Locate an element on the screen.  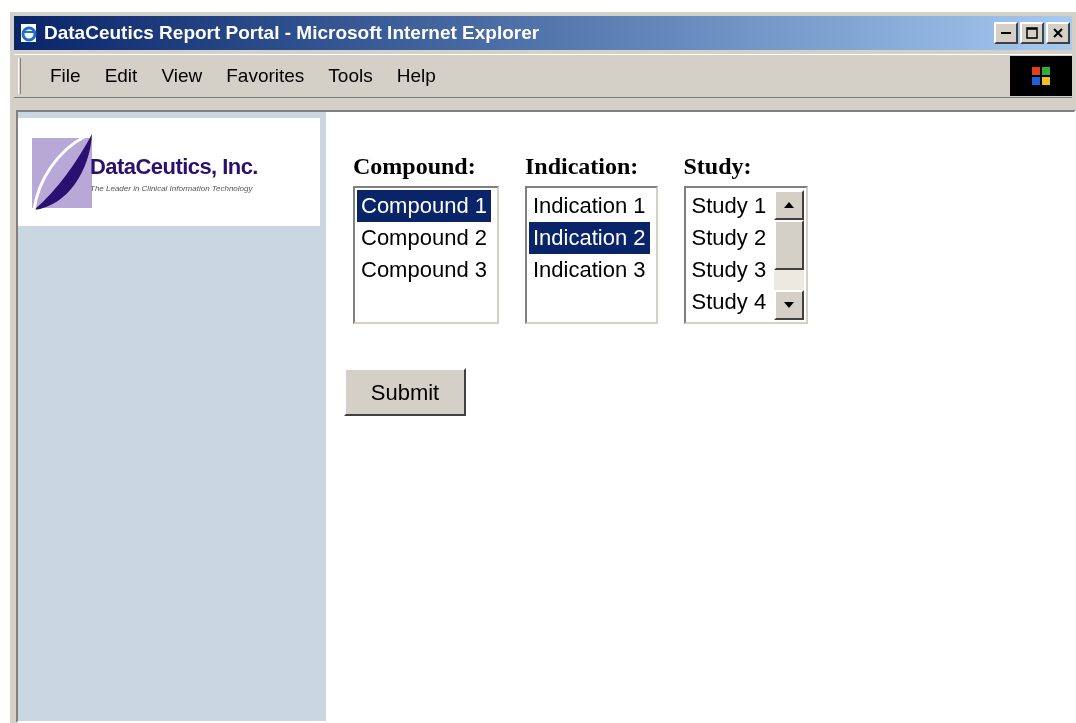
list-option: Study 1 is located at coordinates (729, 206).